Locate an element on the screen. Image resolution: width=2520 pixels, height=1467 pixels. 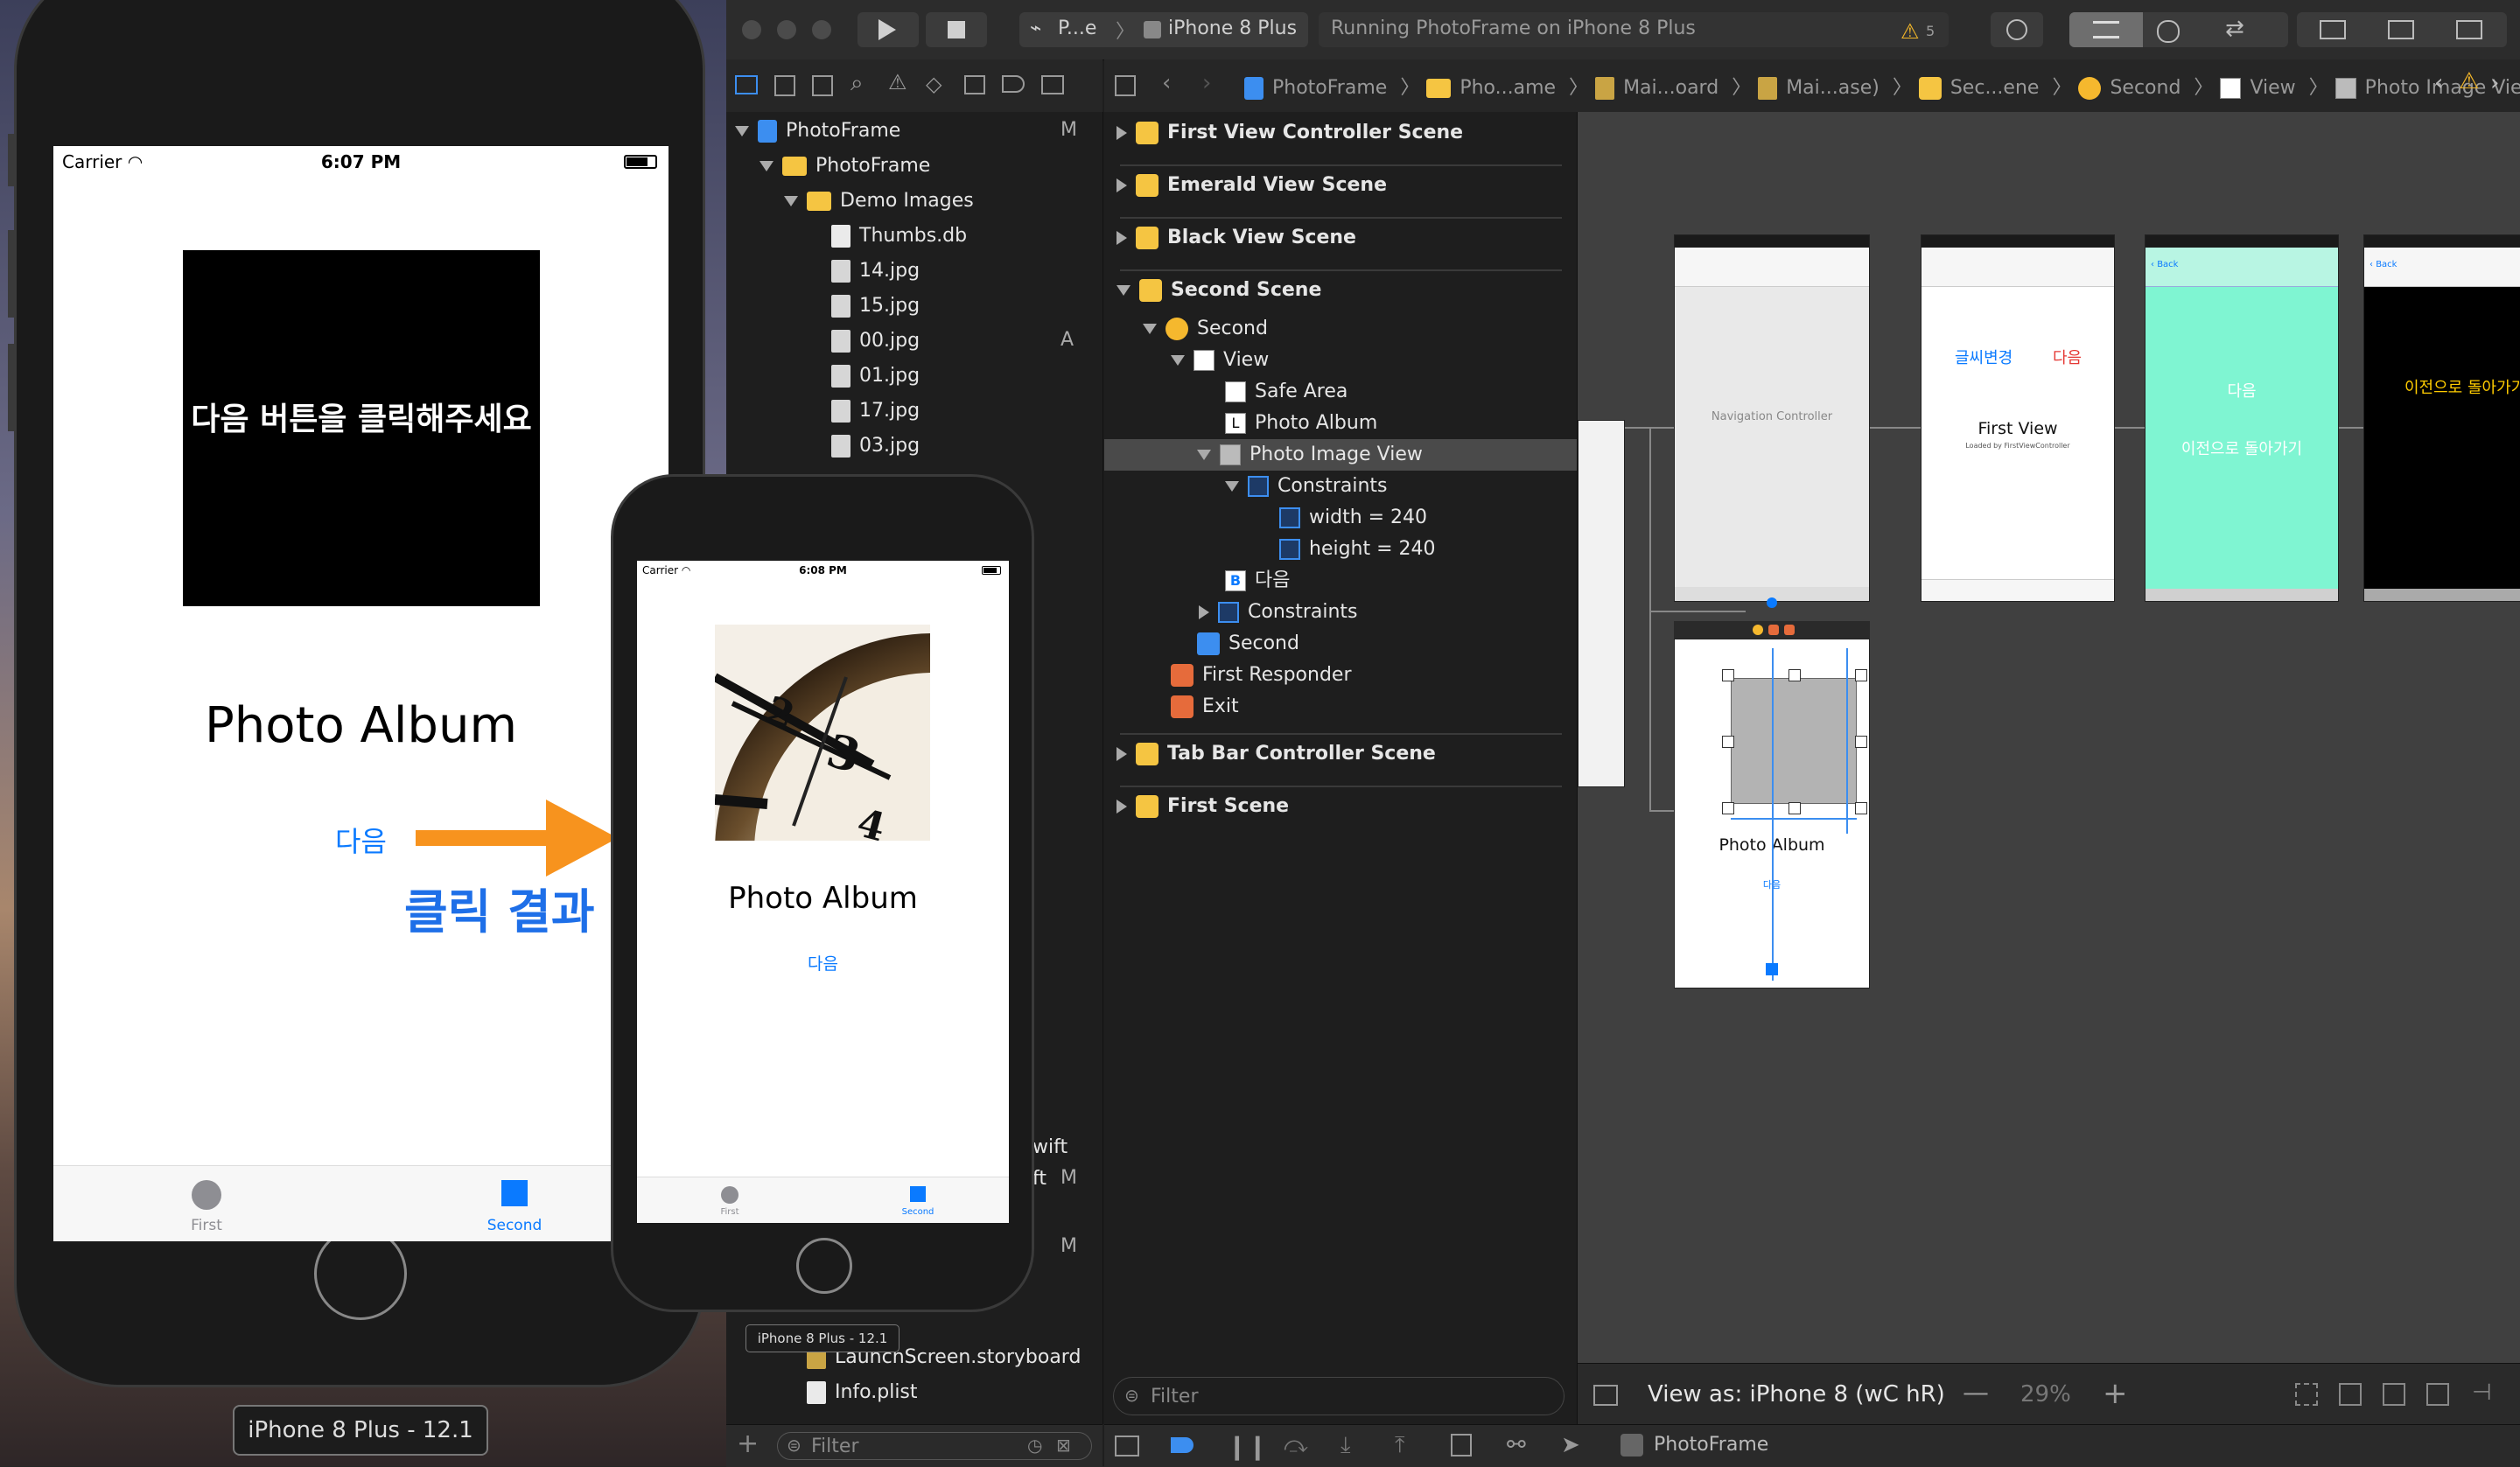
outline-scene-black: Black View Scene is located at coordinates (1236, 238).